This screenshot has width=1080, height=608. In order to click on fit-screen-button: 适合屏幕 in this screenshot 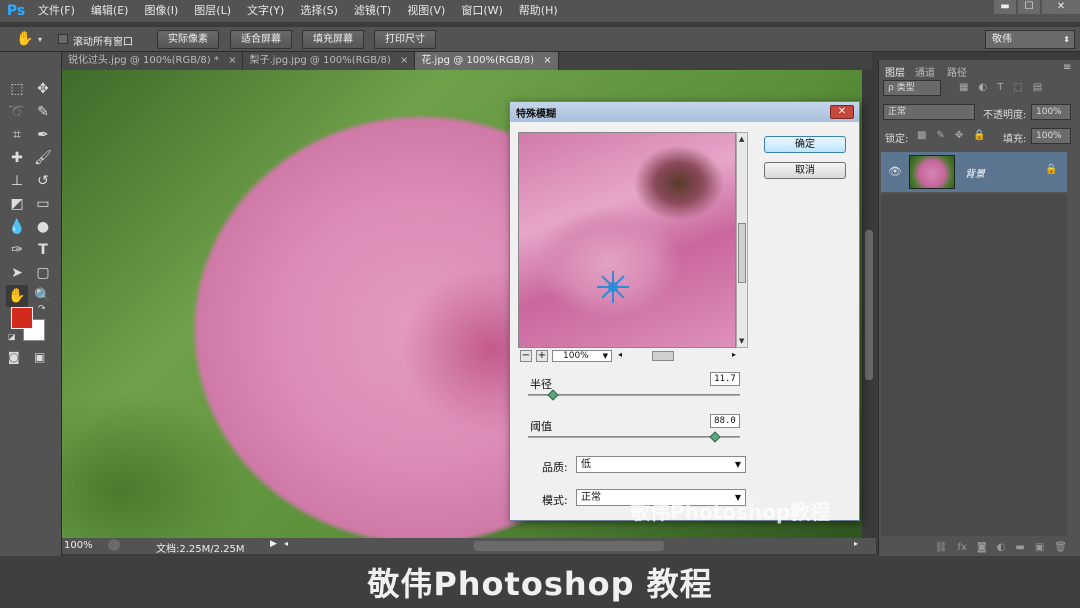, I will do `click(261, 39)`.